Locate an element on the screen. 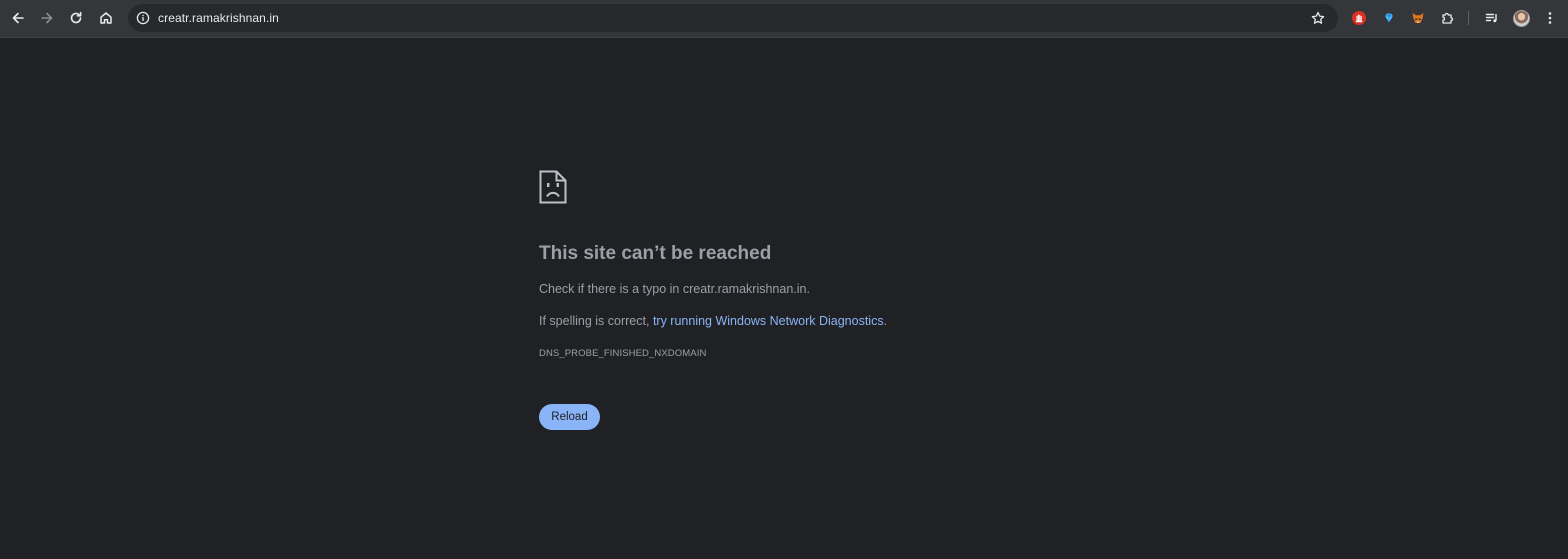 This screenshot has height=559, width=1568. home-button is located at coordinates (106, 18).